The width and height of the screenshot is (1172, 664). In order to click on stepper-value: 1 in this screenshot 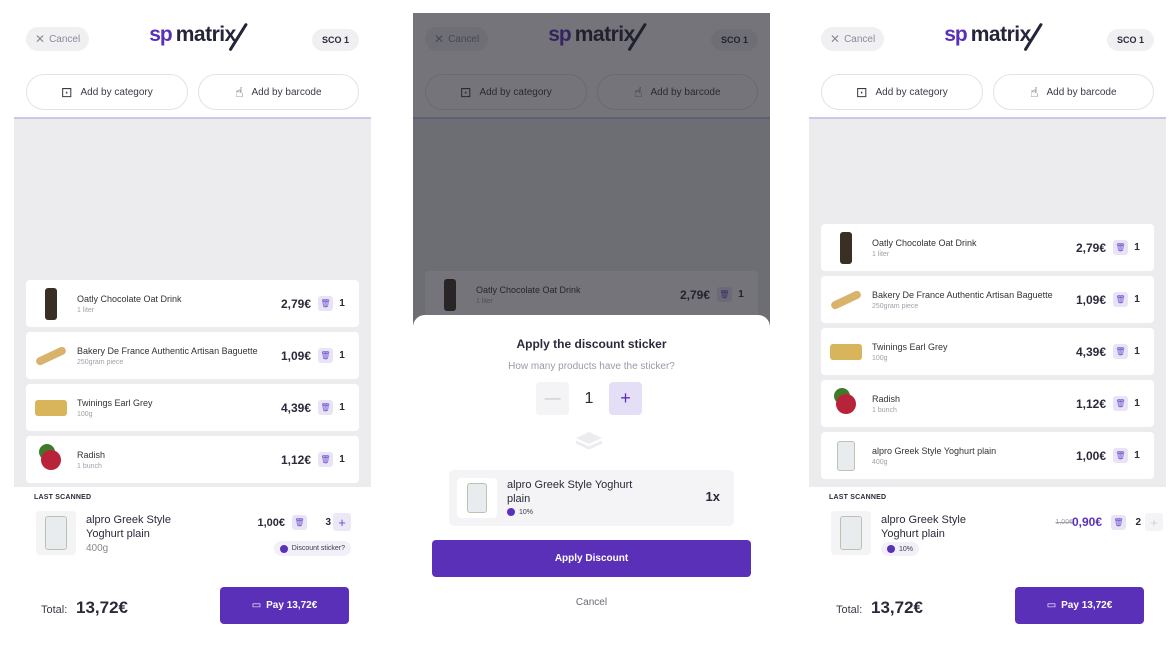, I will do `click(589, 398)`.